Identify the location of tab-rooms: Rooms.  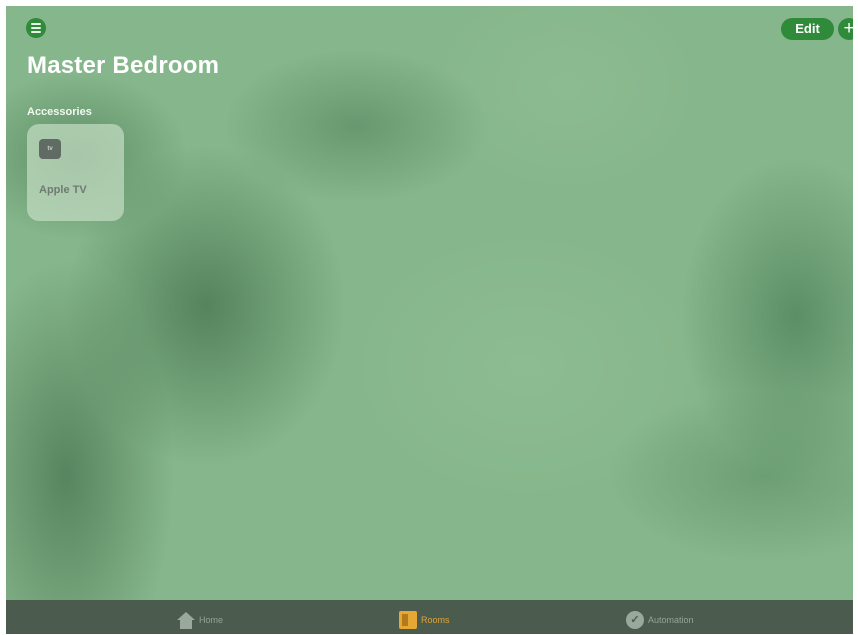
(424, 620).